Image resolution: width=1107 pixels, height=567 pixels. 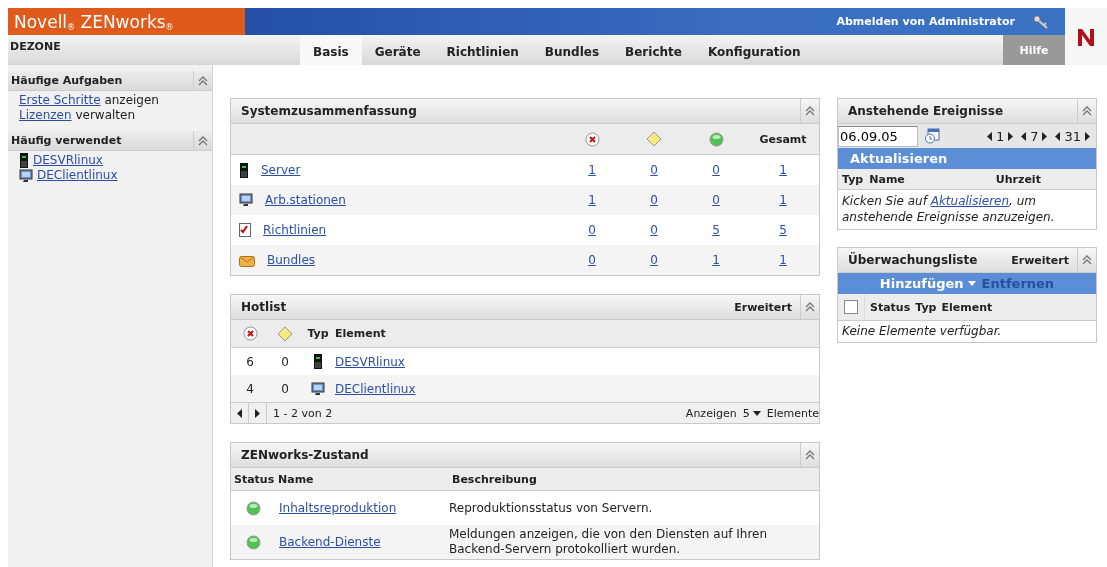 I want to click on panel-title: Hotlist, so click(x=264, y=307).